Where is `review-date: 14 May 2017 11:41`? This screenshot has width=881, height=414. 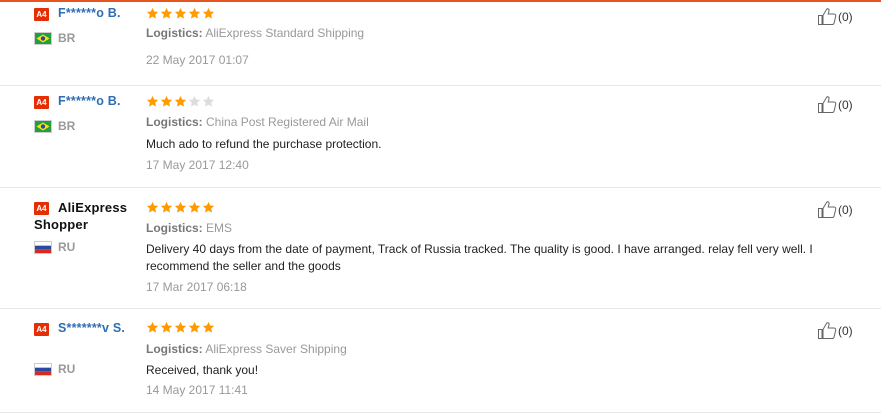 review-date: 14 May 2017 11:41 is located at coordinates (197, 390).